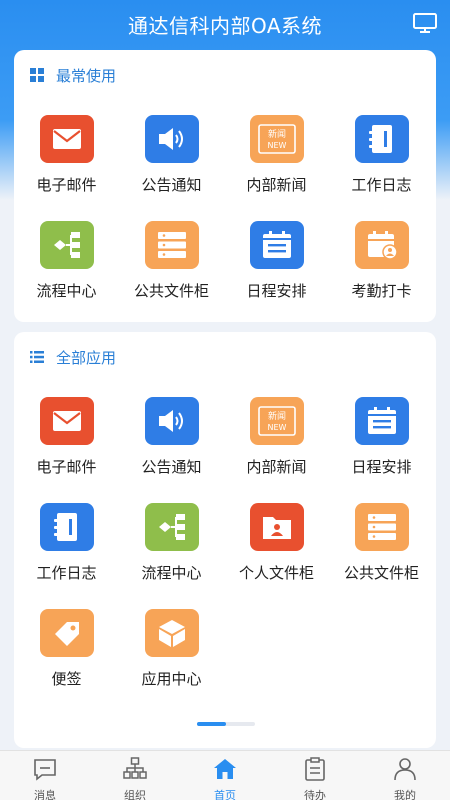 The height and width of the screenshot is (800, 450). I want to click on tab-user: 我的, so click(405, 775).